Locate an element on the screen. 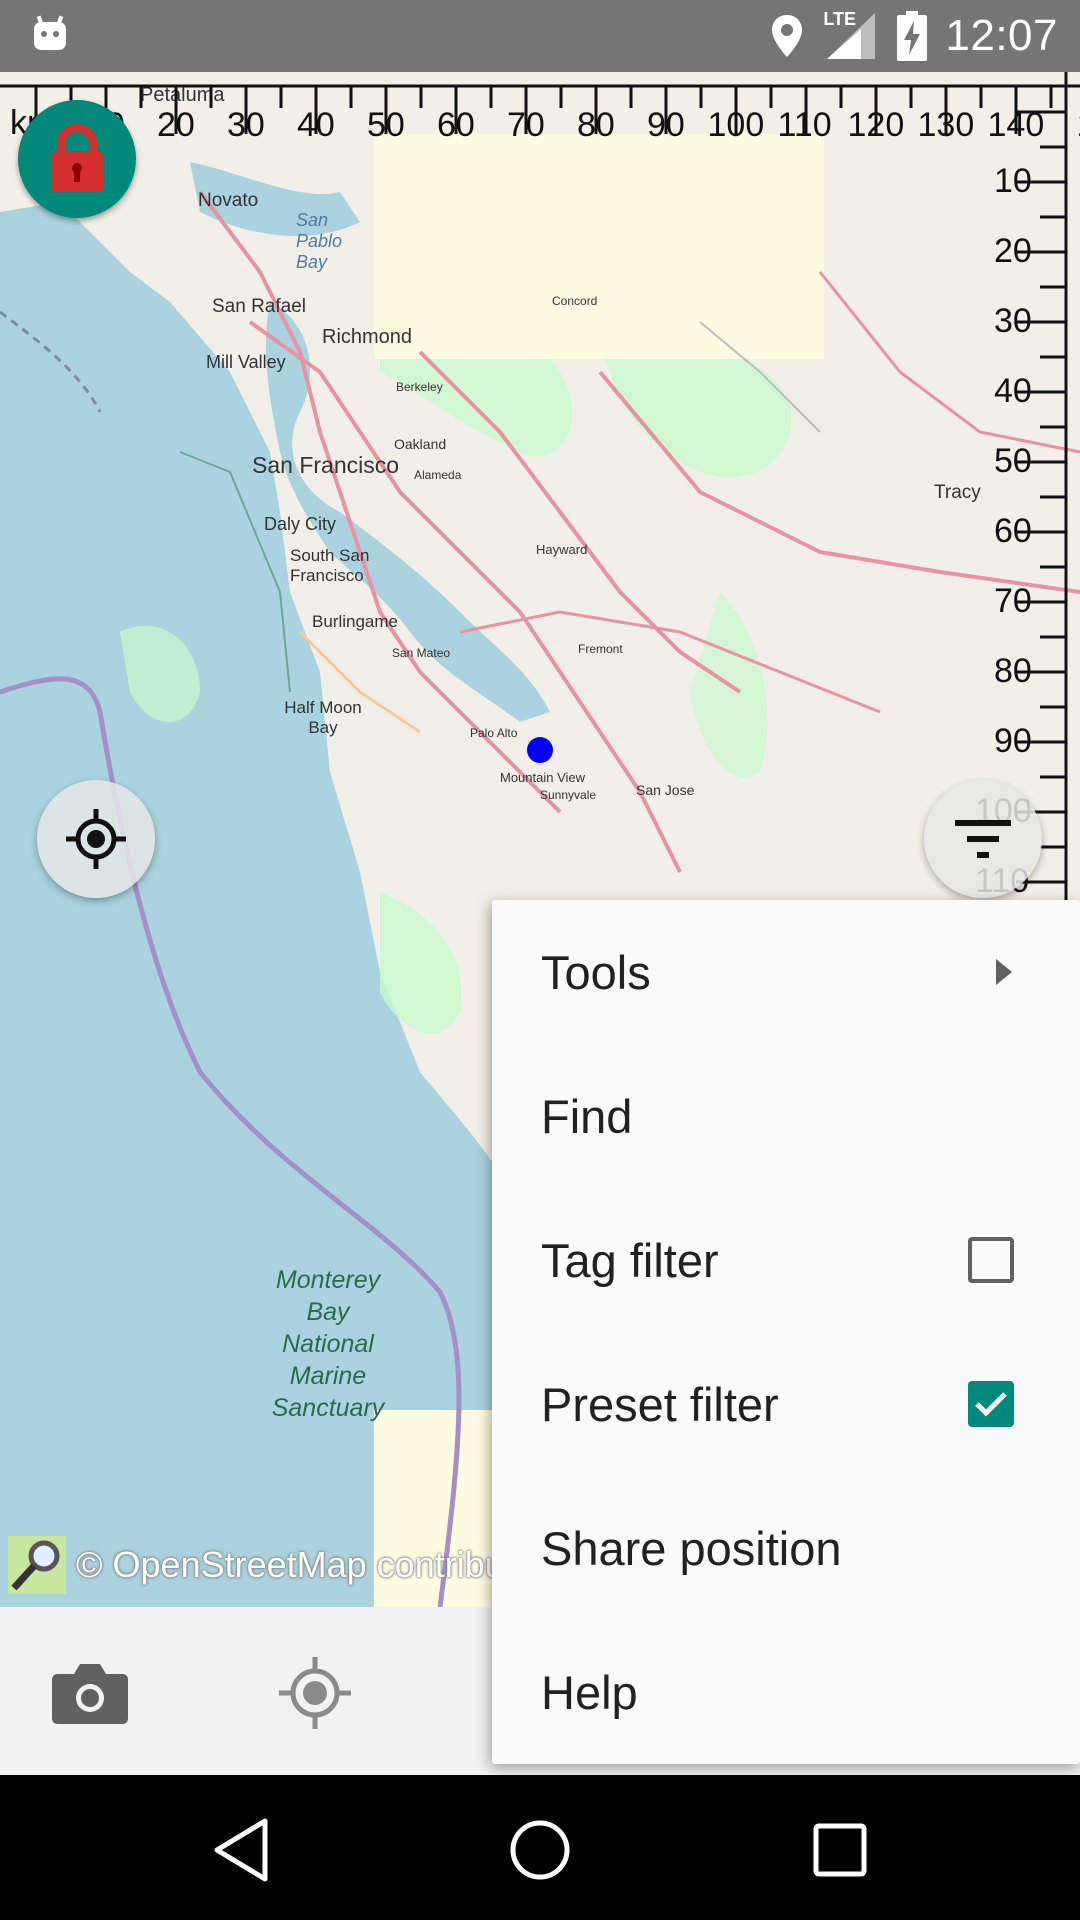  network-type-label: LTE is located at coordinates (840, 19).